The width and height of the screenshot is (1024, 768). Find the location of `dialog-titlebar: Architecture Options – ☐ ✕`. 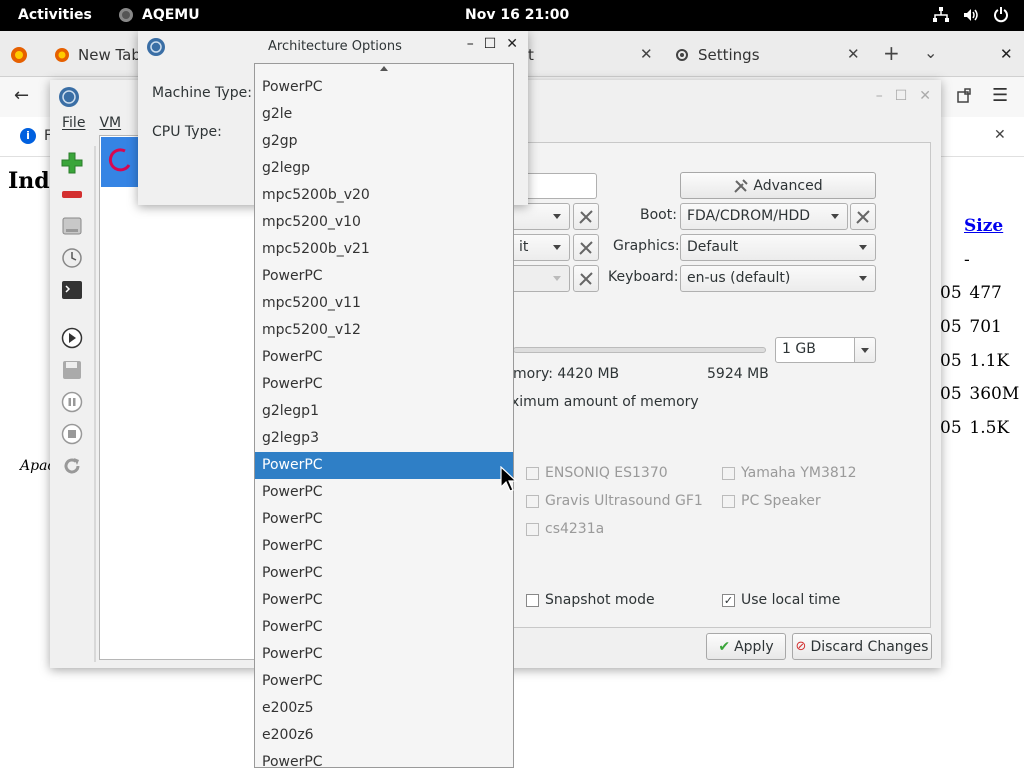

dialog-titlebar: Architecture Options – ☐ ✕ is located at coordinates (333, 46).